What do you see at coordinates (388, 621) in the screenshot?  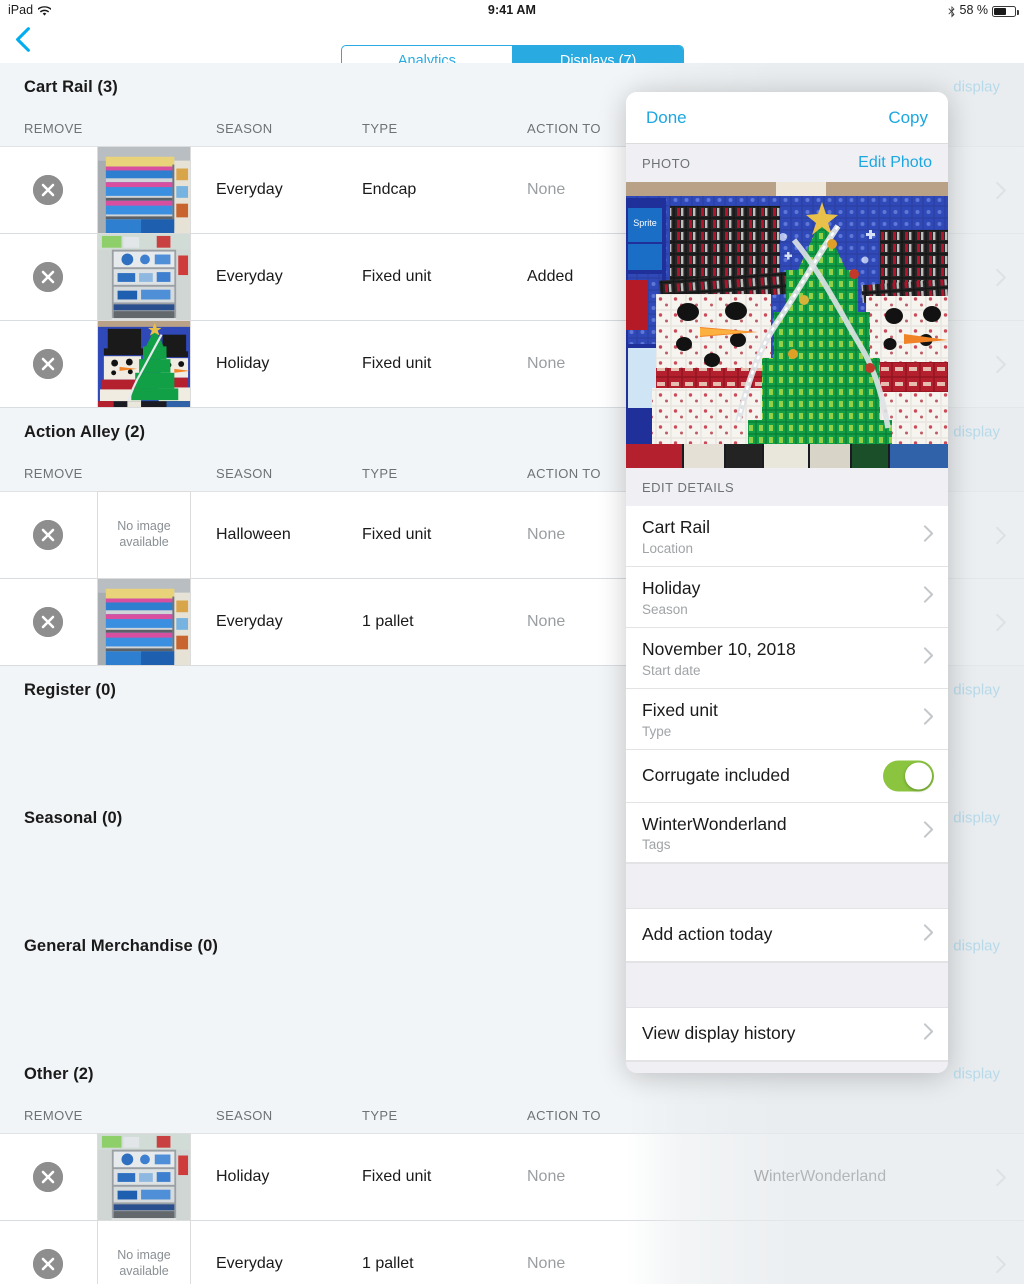 I see `type-cell: 1 pallet` at bounding box center [388, 621].